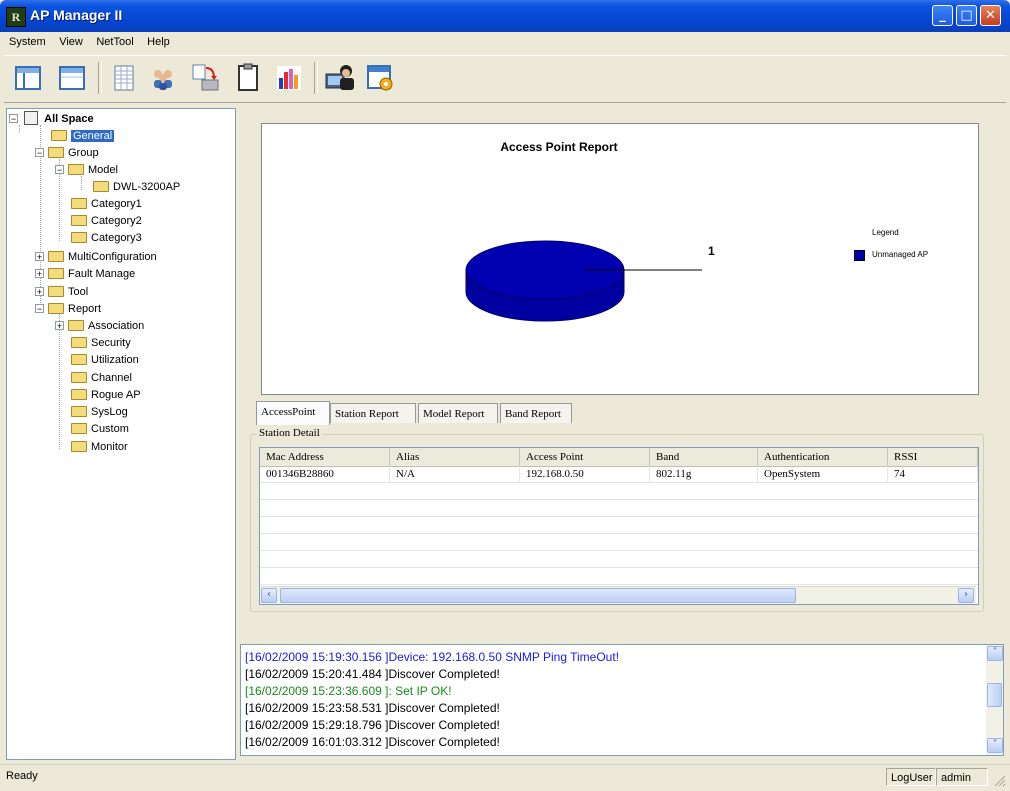  Describe the element at coordinates (288, 78) in the screenshot. I see `bar-chart-icon` at that location.